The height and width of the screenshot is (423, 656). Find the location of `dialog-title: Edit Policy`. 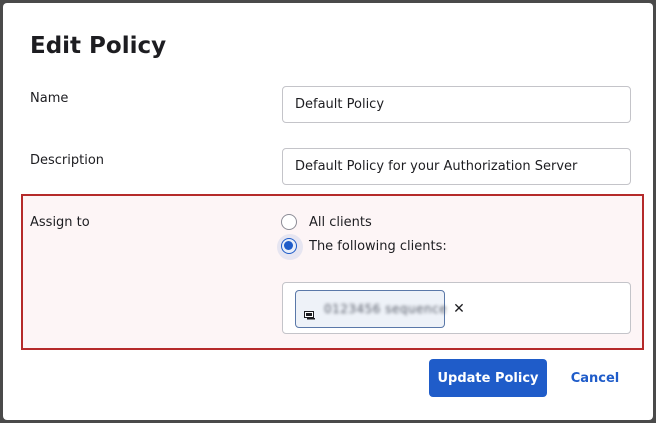

dialog-title: Edit Policy is located at coordinates (98, 46).